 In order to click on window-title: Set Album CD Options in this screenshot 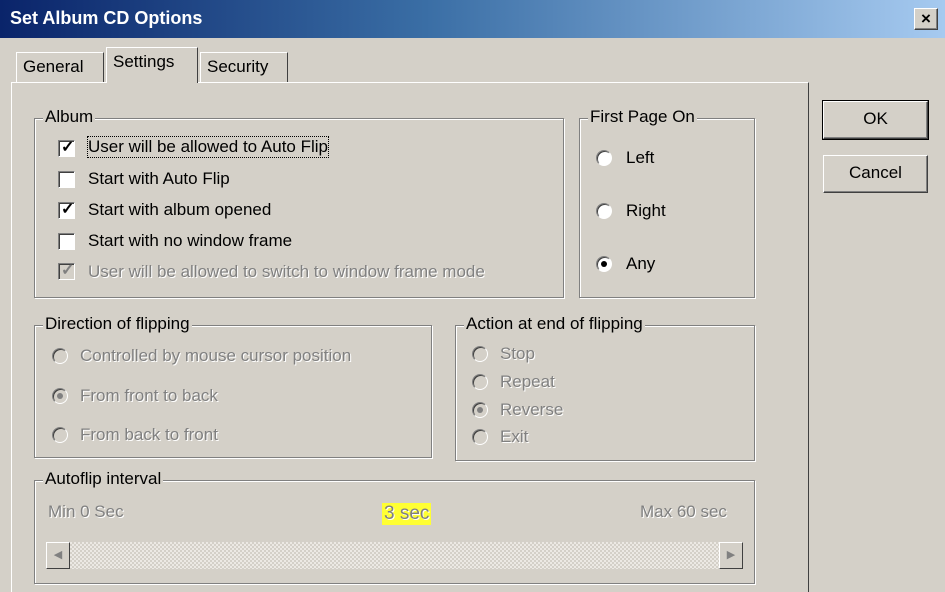, I will do `click(106, 18)`.